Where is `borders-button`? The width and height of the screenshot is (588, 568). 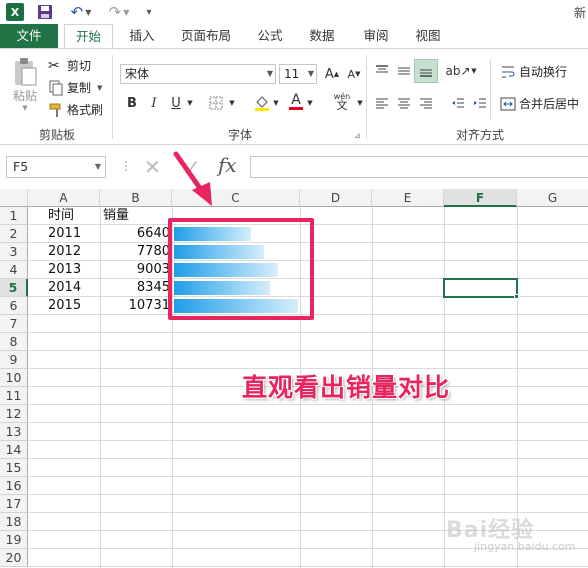 borders-button is located at coordinates (216, 103).